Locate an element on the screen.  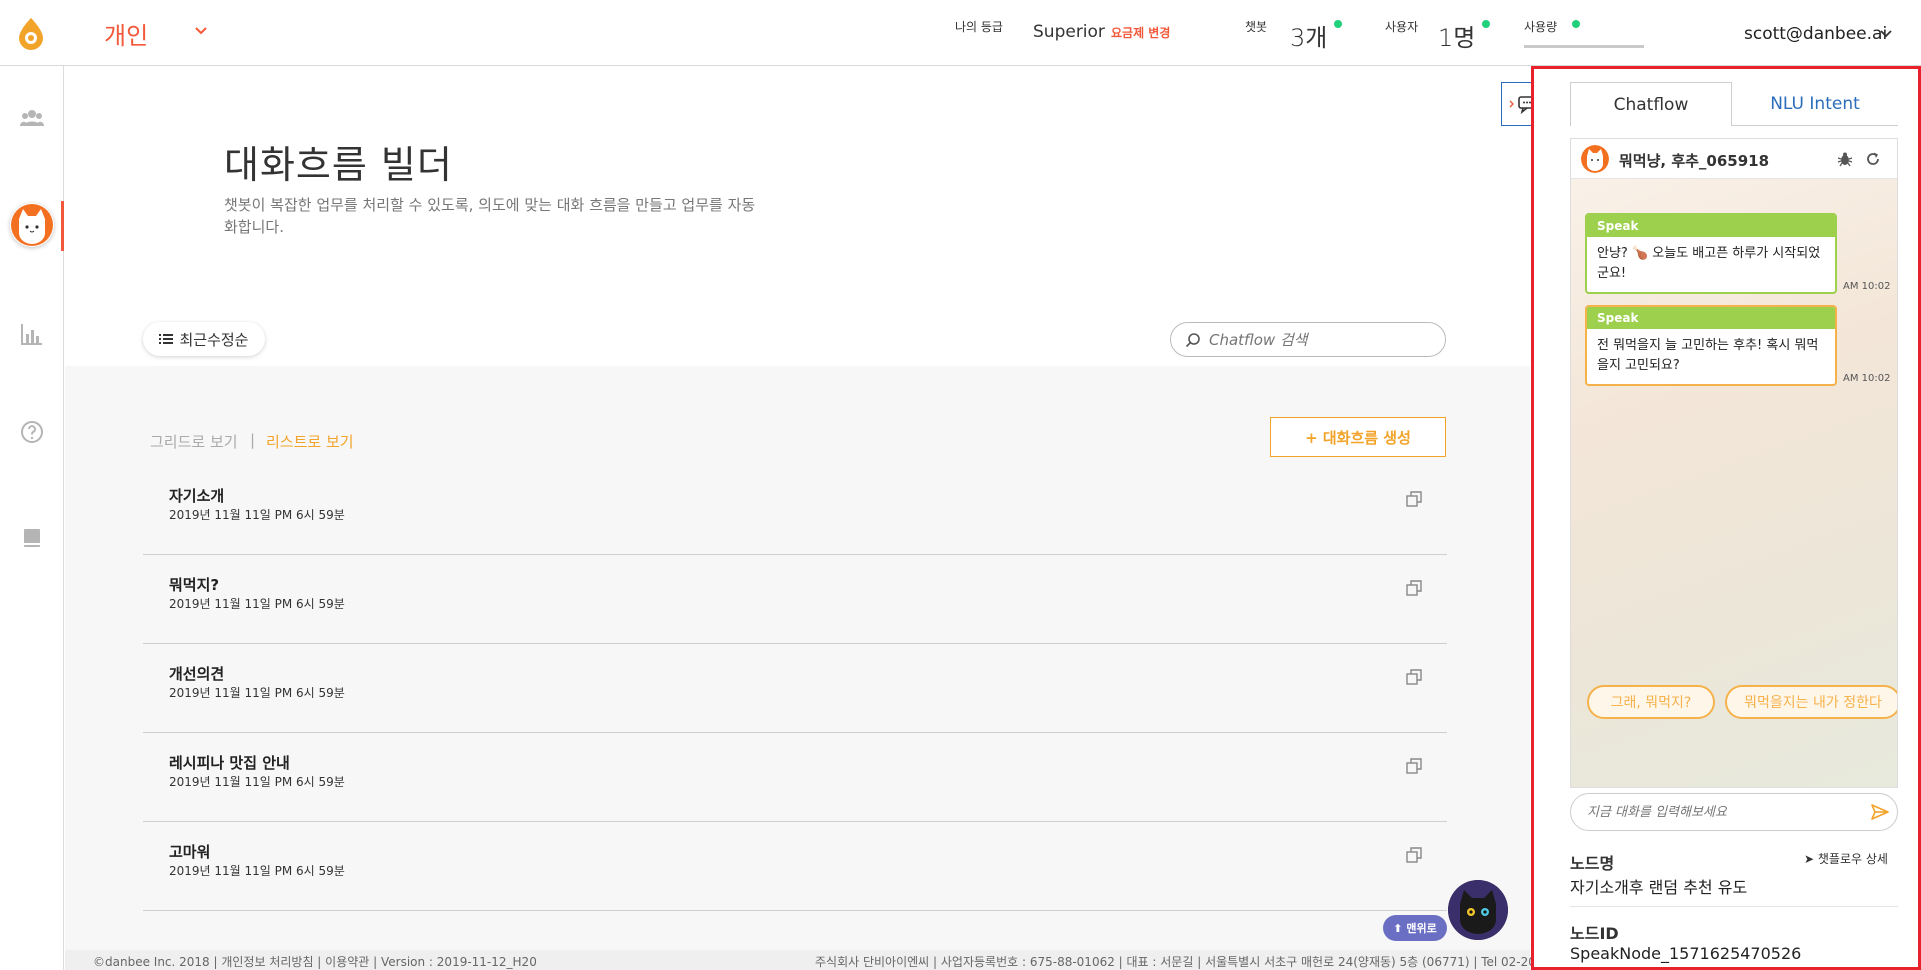
workspace-selector: 개인 is located at coordinates (126, 33).